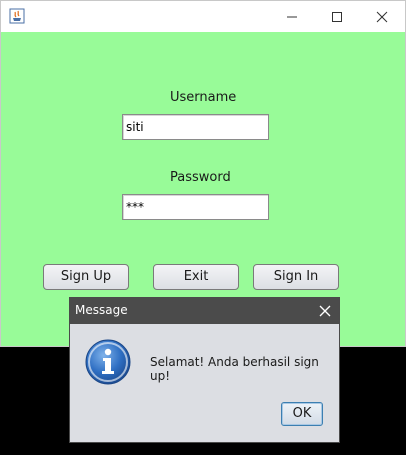 The width and height of the screenshot is (406, 455). What do you see at coordinates (17, 16) in the screenshot?
I see `java-app-icon` at bounding box center [17, 16].